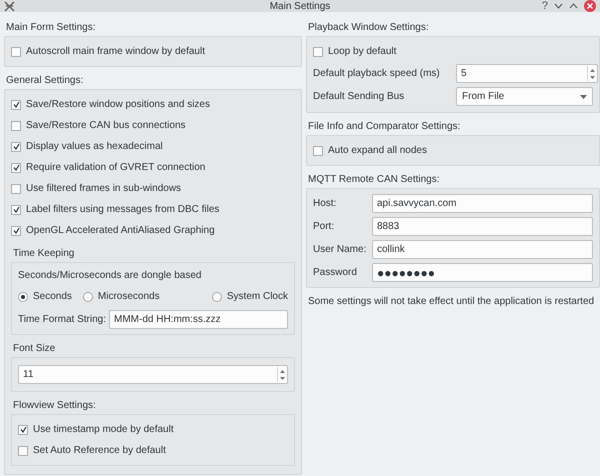  What do you see at coordinates (52, 296) in the screenshot?
I see `radio-label: Seconds` at bounding box center [52, 296].